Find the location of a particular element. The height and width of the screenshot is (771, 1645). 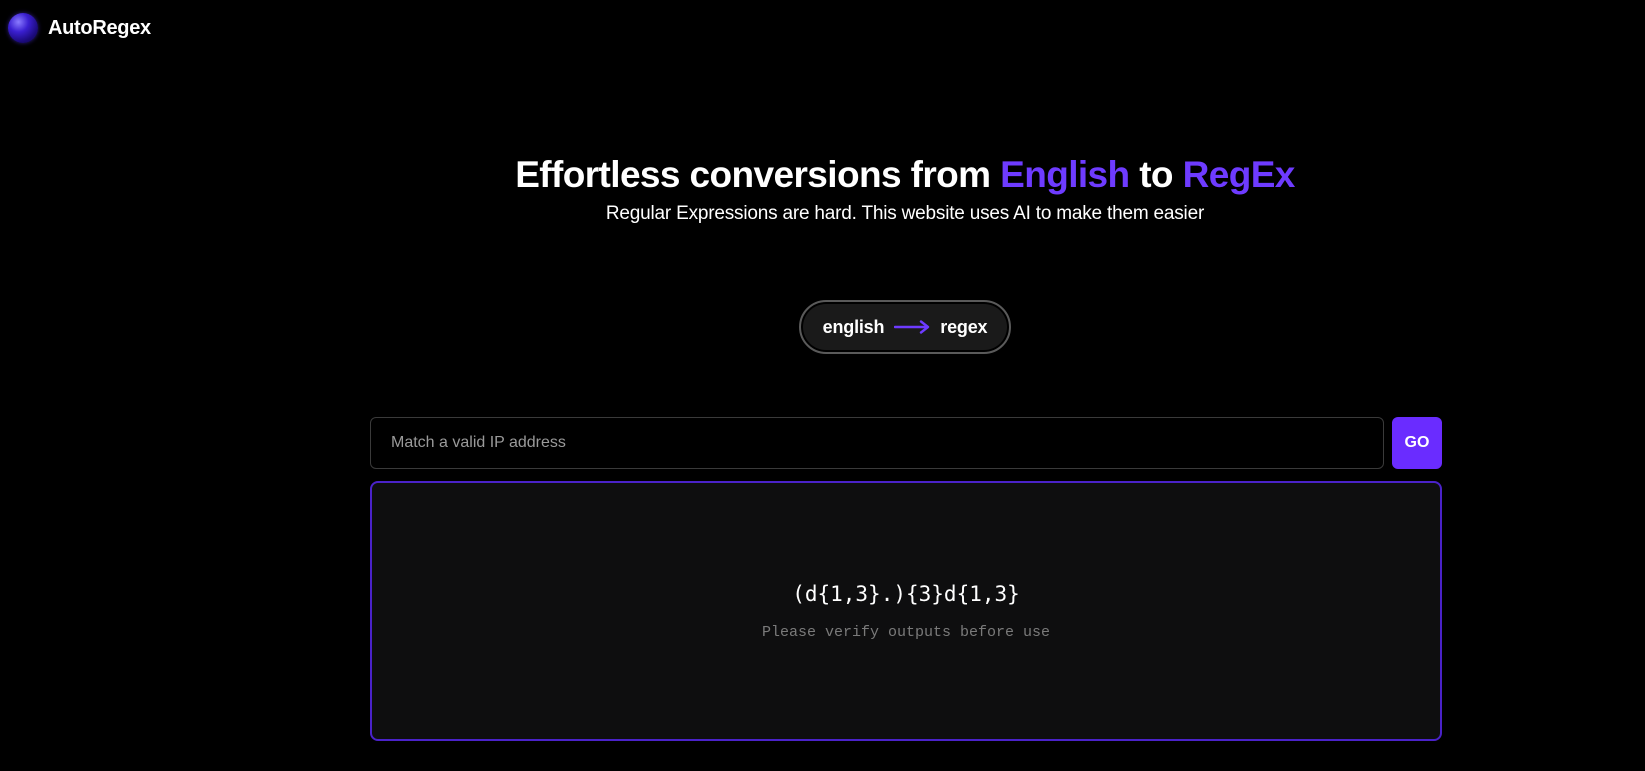

orb-logo-icon is located at coordinates (23, 28).